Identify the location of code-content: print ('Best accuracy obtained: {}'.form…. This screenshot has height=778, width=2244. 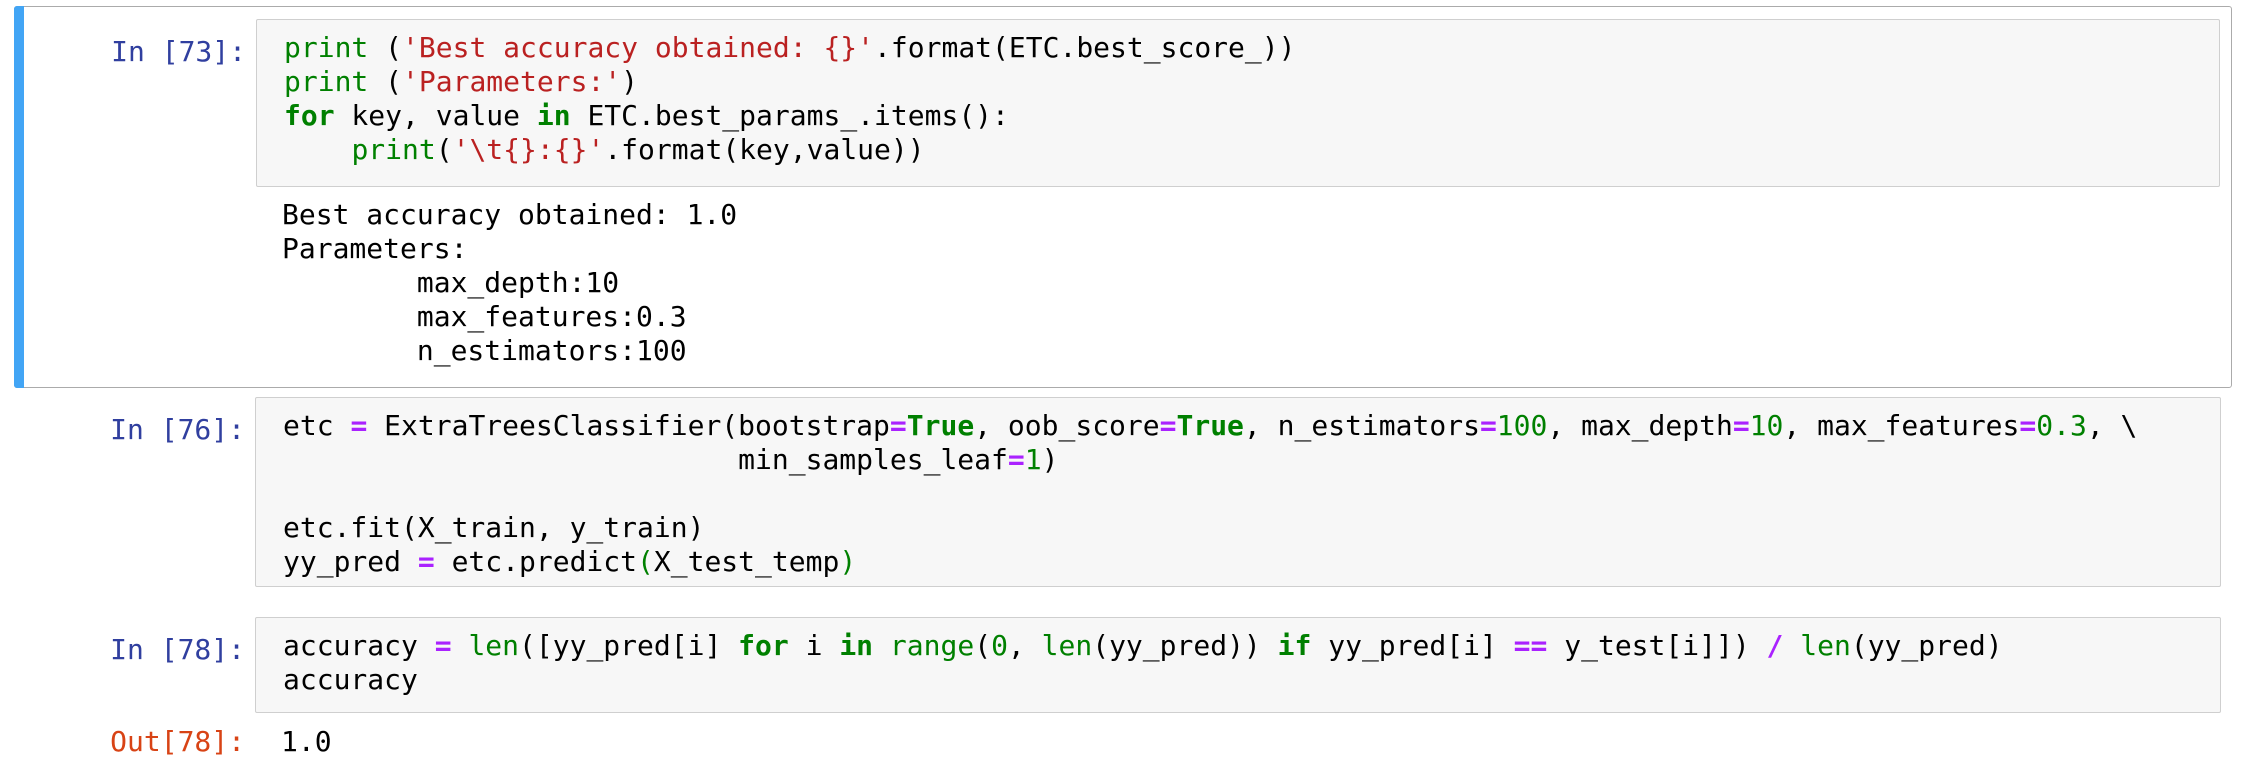
(790, 98).